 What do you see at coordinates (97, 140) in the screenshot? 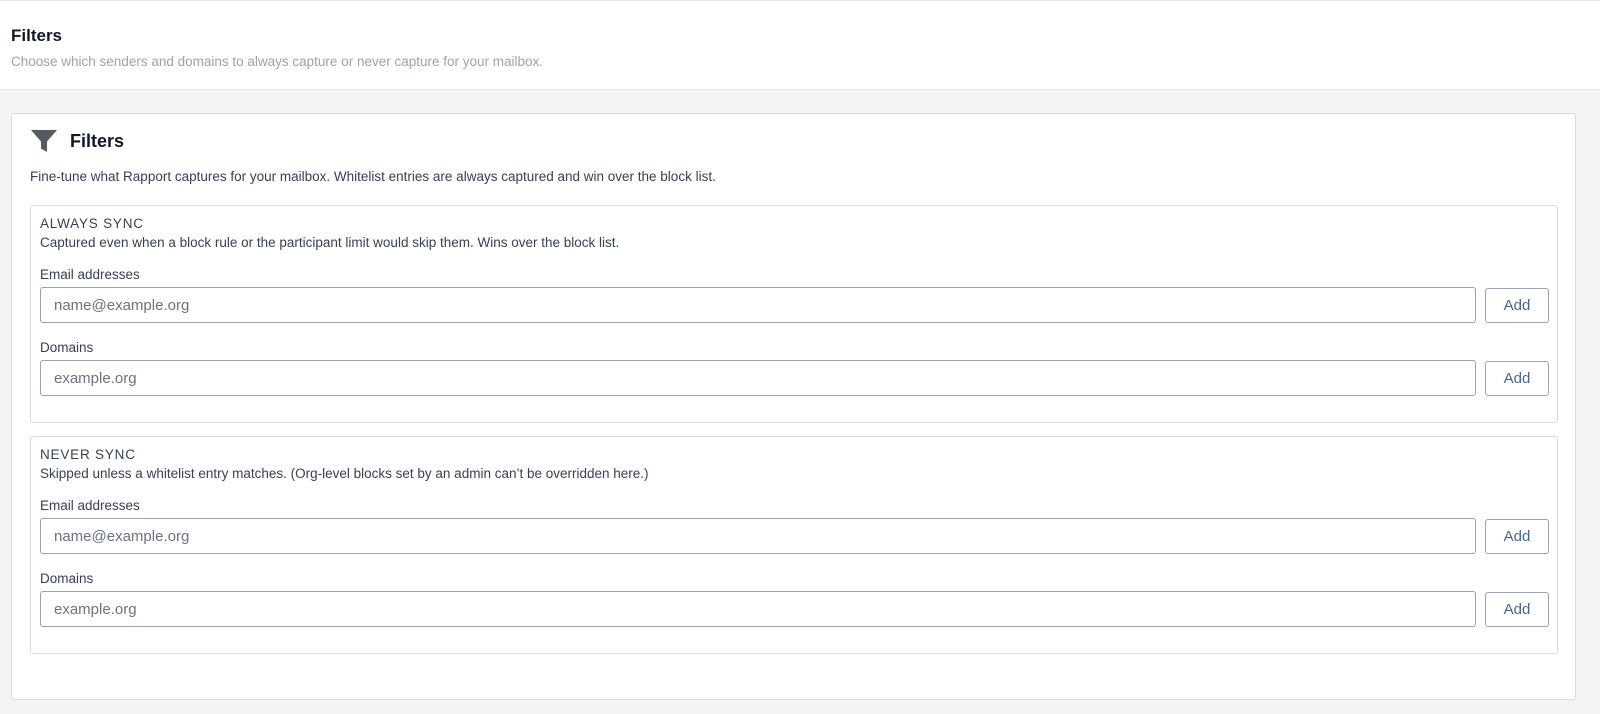
I see `card-title: Filters` at bounding box center [97, 140].